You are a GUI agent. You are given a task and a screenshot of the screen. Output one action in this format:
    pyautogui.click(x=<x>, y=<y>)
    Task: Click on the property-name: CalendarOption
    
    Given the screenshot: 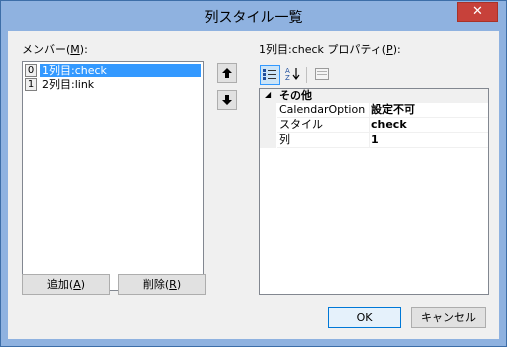 What is the action you would take?
    pyautogui.click(x=323, y=110)
    